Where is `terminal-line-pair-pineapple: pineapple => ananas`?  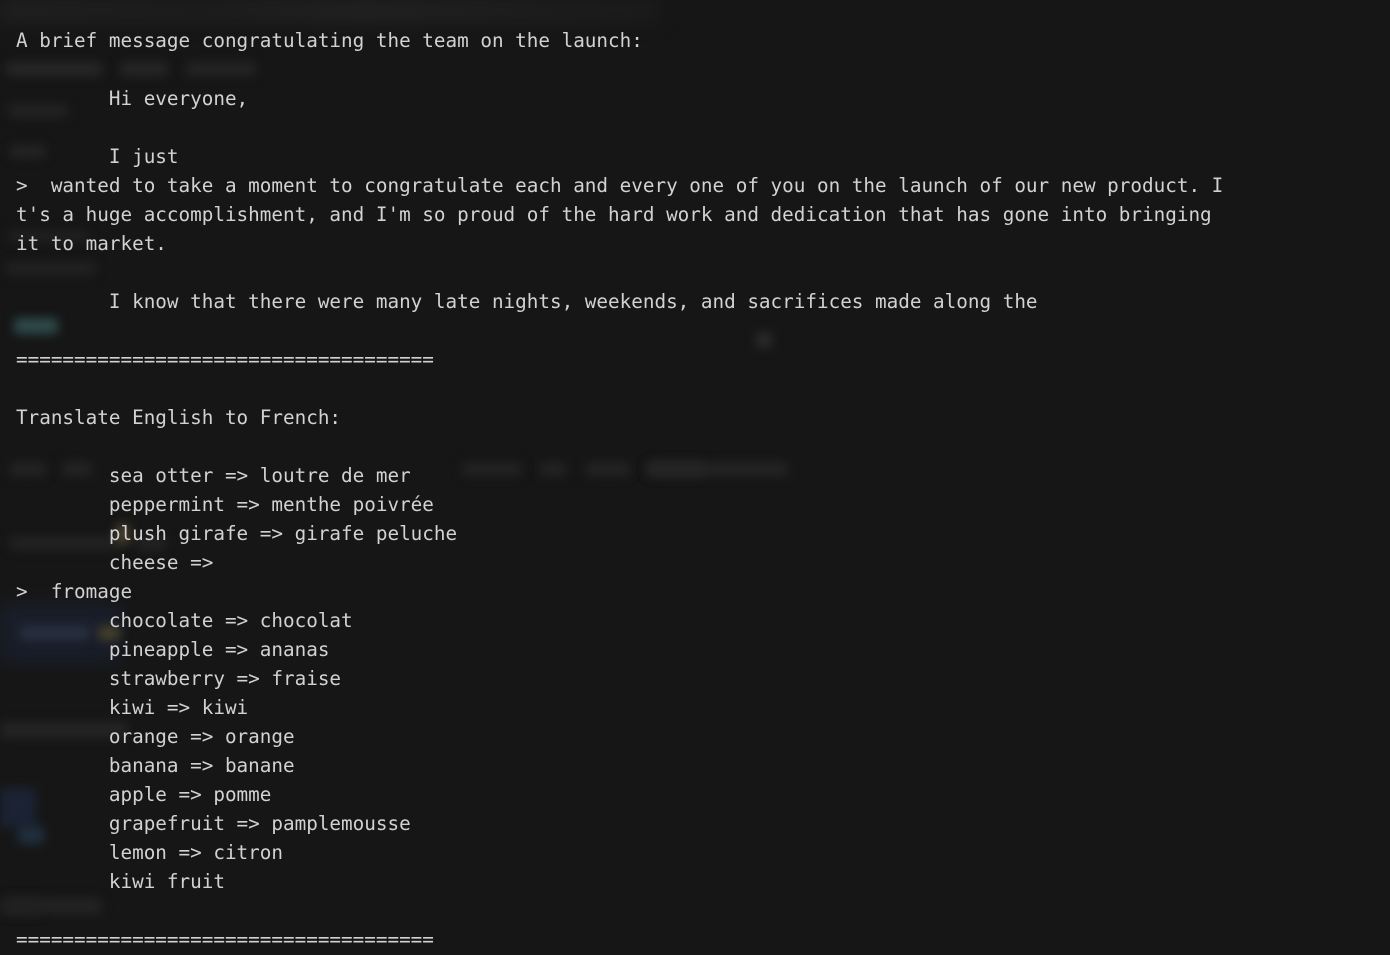 terminal-line-pair-pineapple: pineapple => ananas is located at coordinates (173, 649).